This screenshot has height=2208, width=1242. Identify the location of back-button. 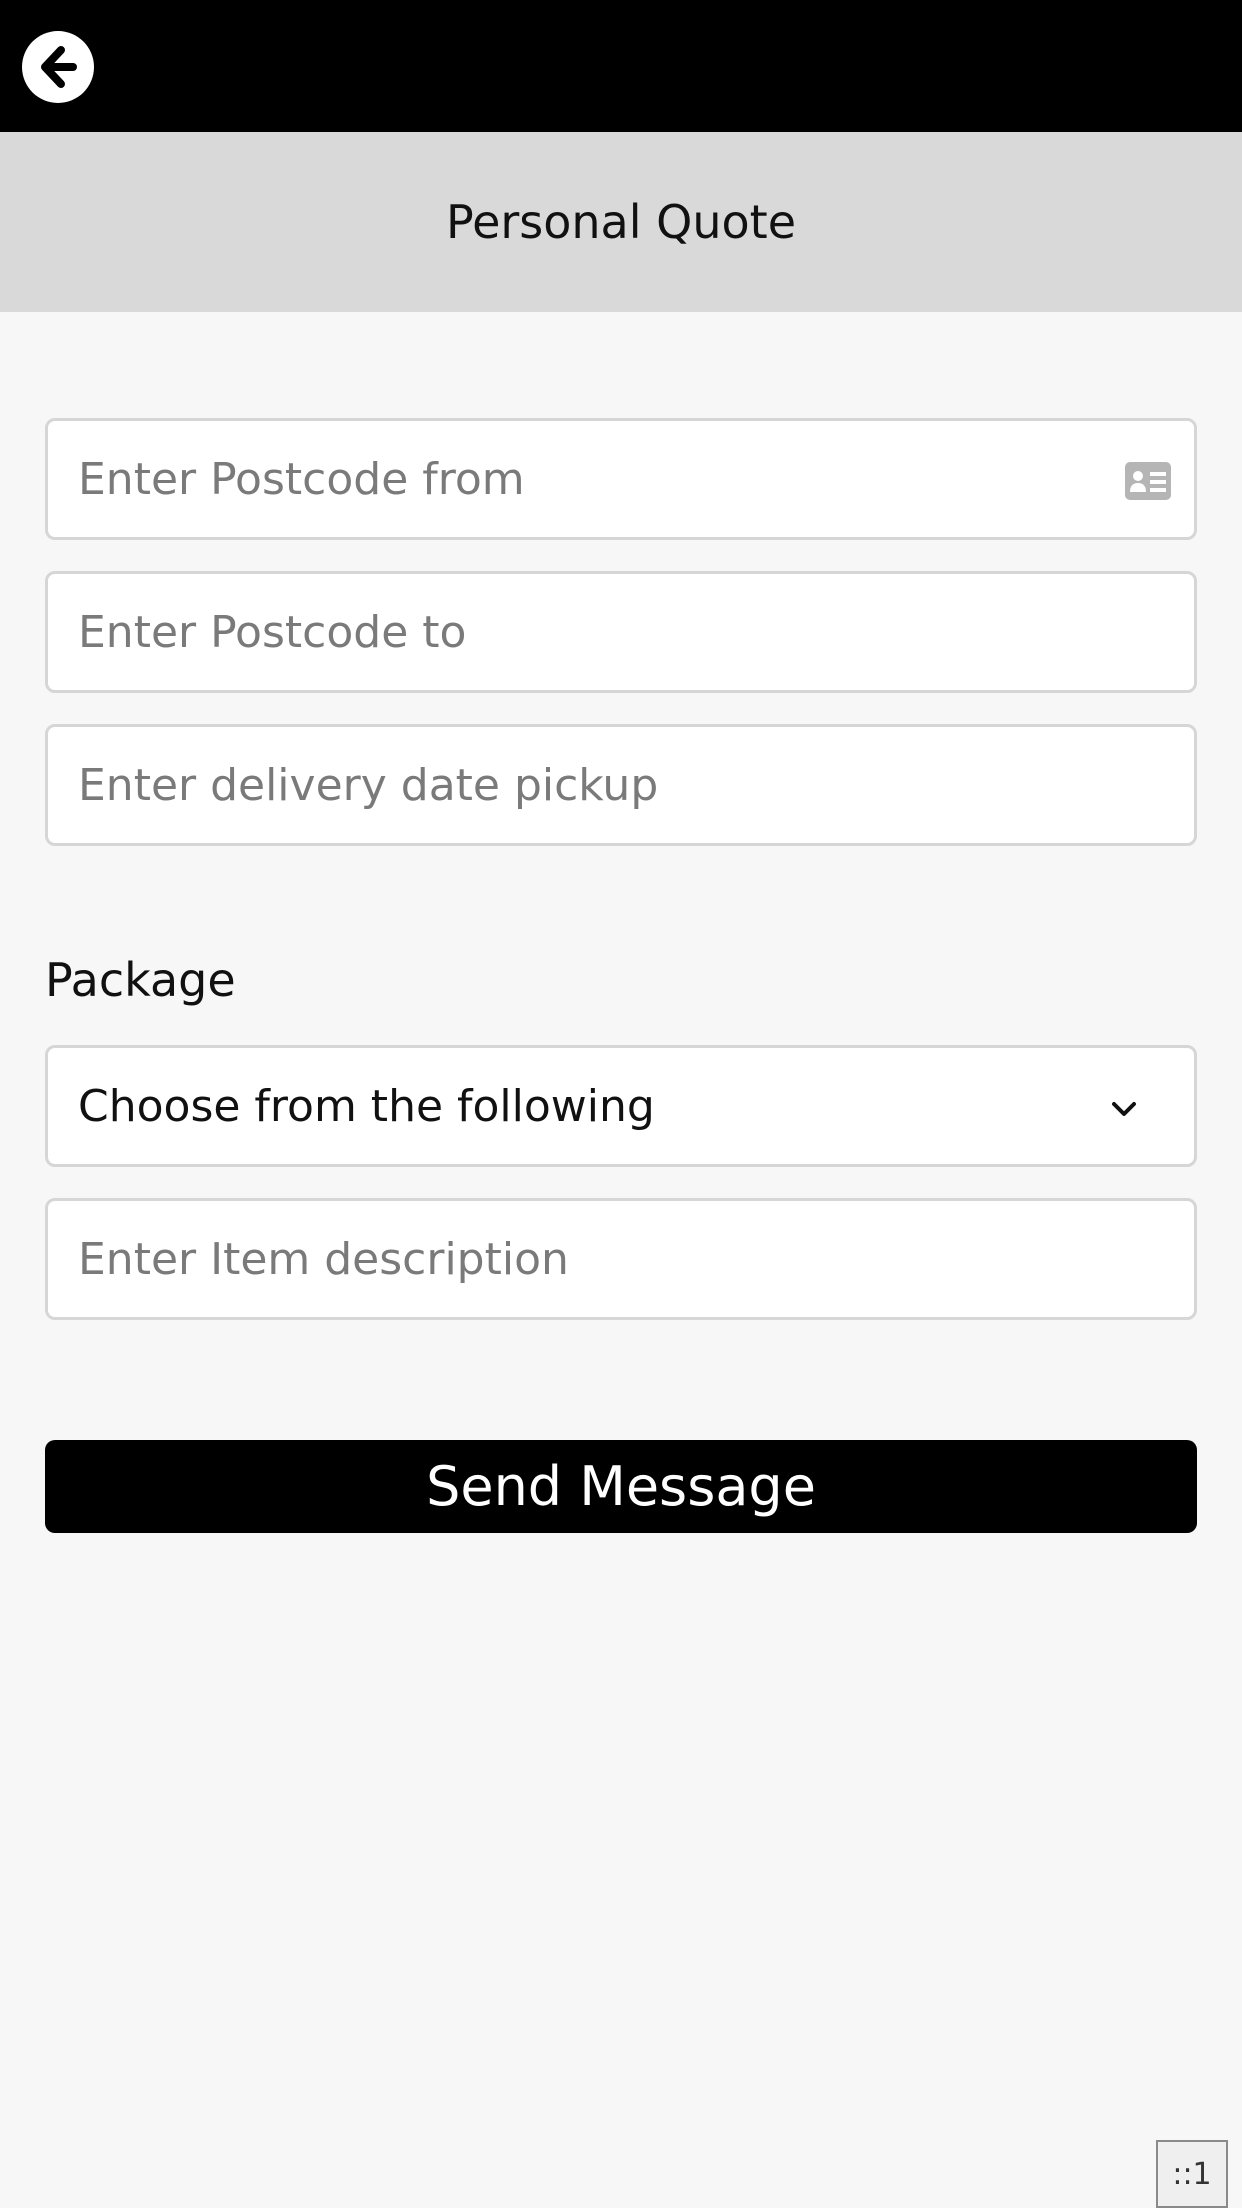
(58, 67).